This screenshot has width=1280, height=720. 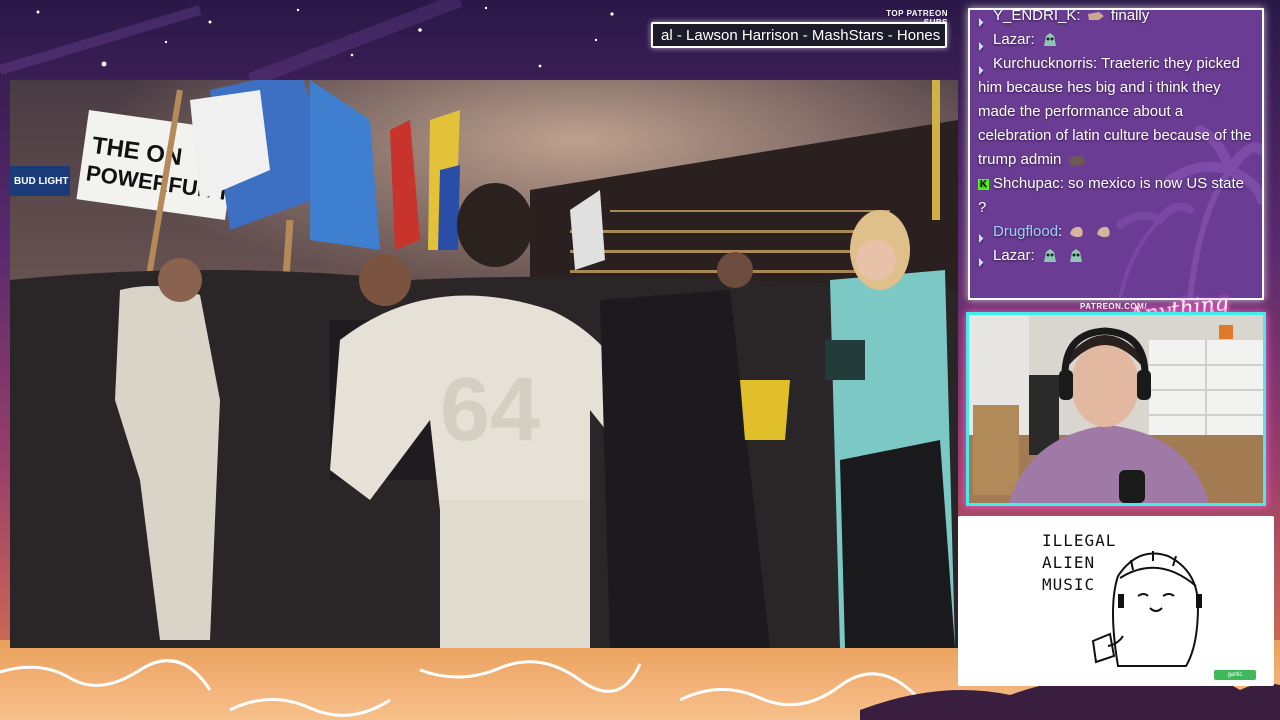 I want to click on chat-username: Drugflood, so click(x=1025, y=231).